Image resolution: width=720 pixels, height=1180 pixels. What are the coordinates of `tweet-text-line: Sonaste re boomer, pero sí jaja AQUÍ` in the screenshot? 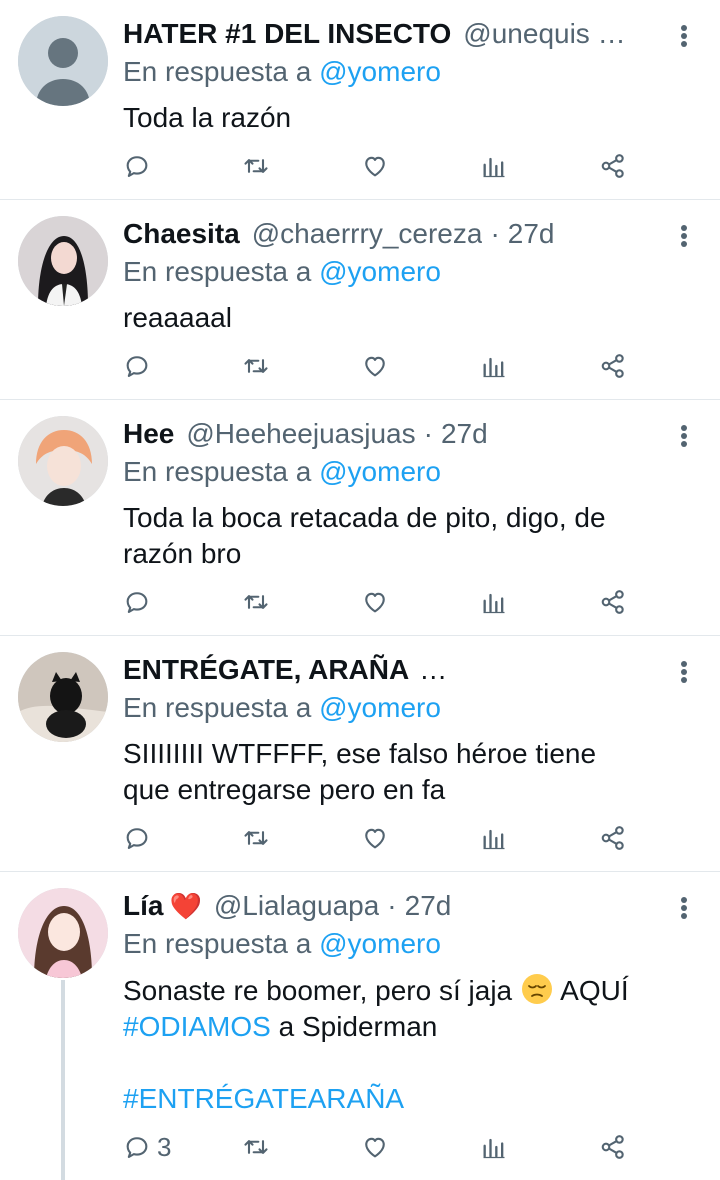 It's located at (393, 990).